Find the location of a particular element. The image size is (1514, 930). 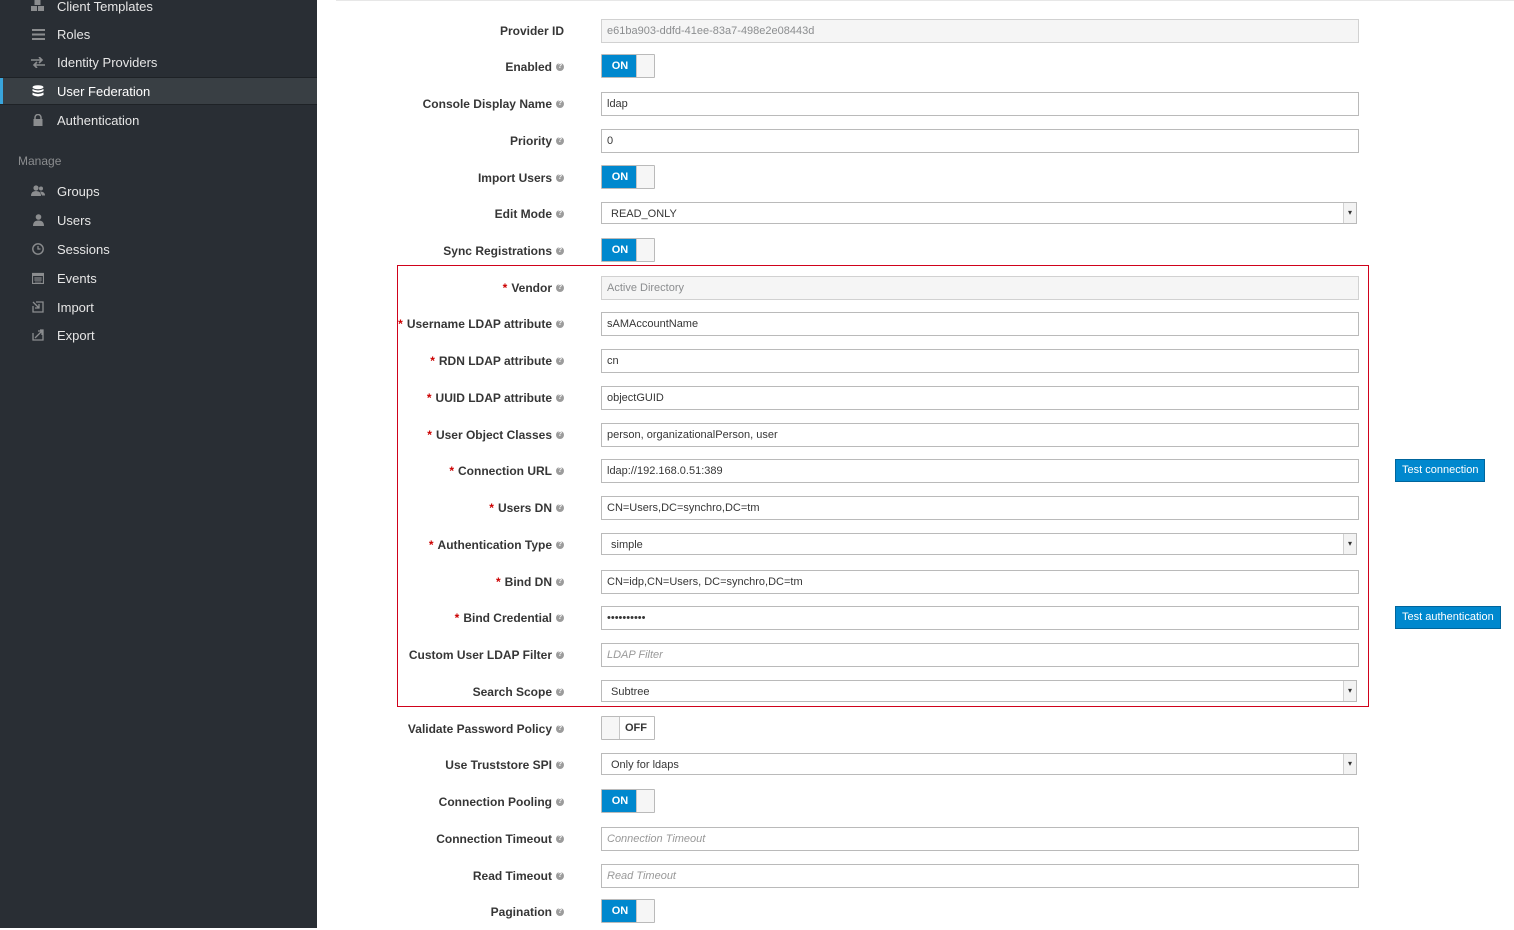

sidebar-item-events: Events is located at coordinates (158, 278).